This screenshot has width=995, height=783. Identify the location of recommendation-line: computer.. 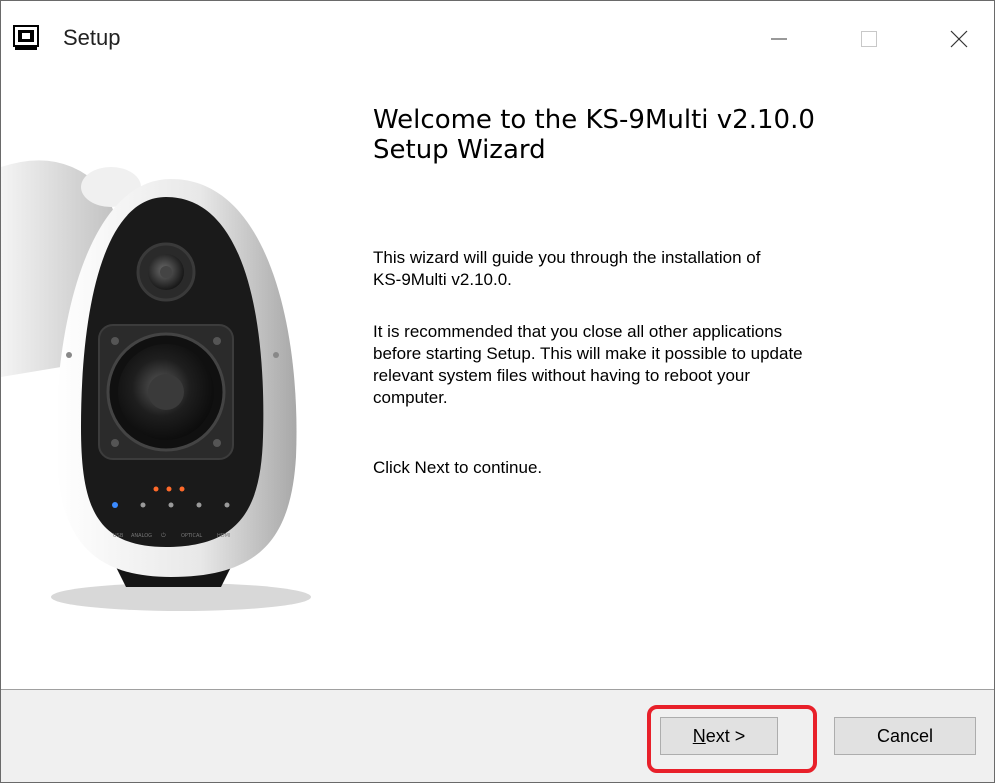
(410, 397).